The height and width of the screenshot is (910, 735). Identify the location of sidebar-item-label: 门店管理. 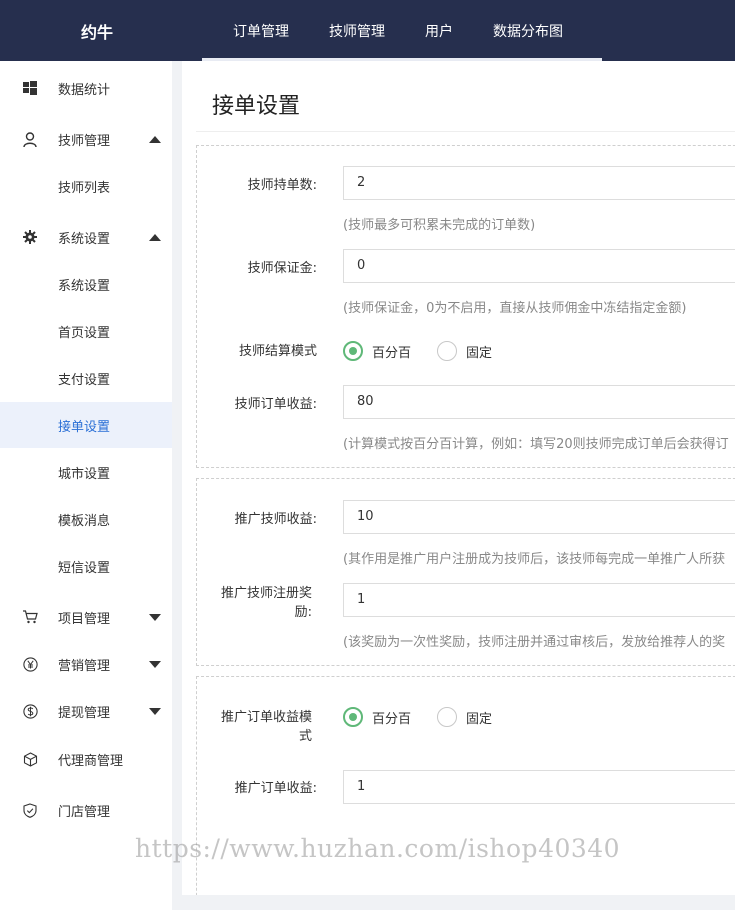
(84, 812).